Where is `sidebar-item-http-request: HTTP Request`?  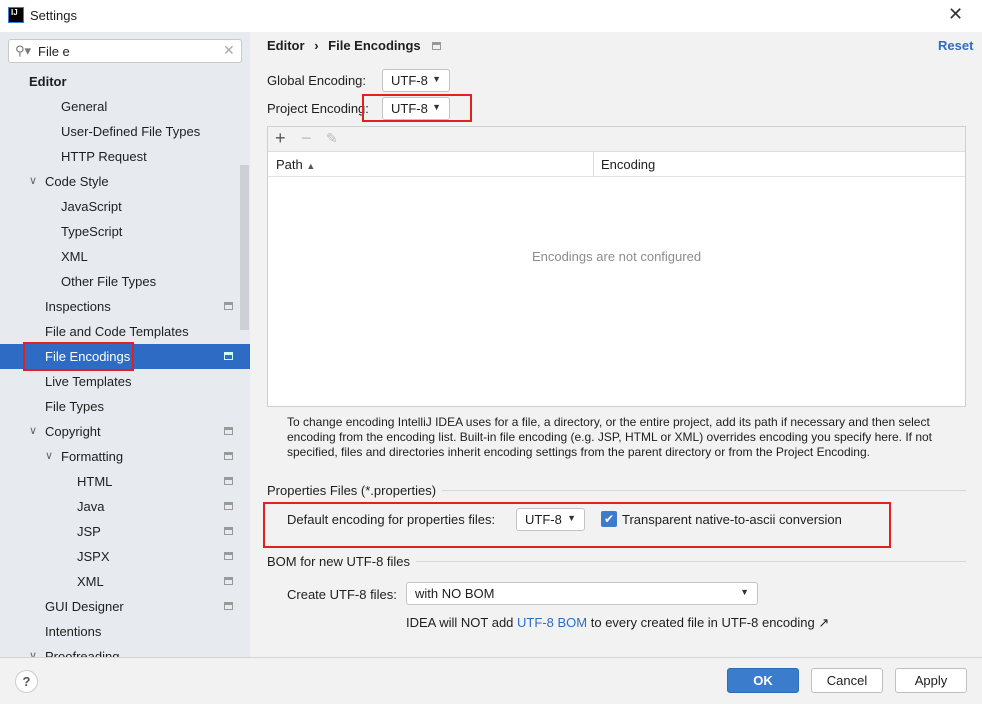 sidebar-item-http-request: HTTP Request is located at coordinates (125, 156).